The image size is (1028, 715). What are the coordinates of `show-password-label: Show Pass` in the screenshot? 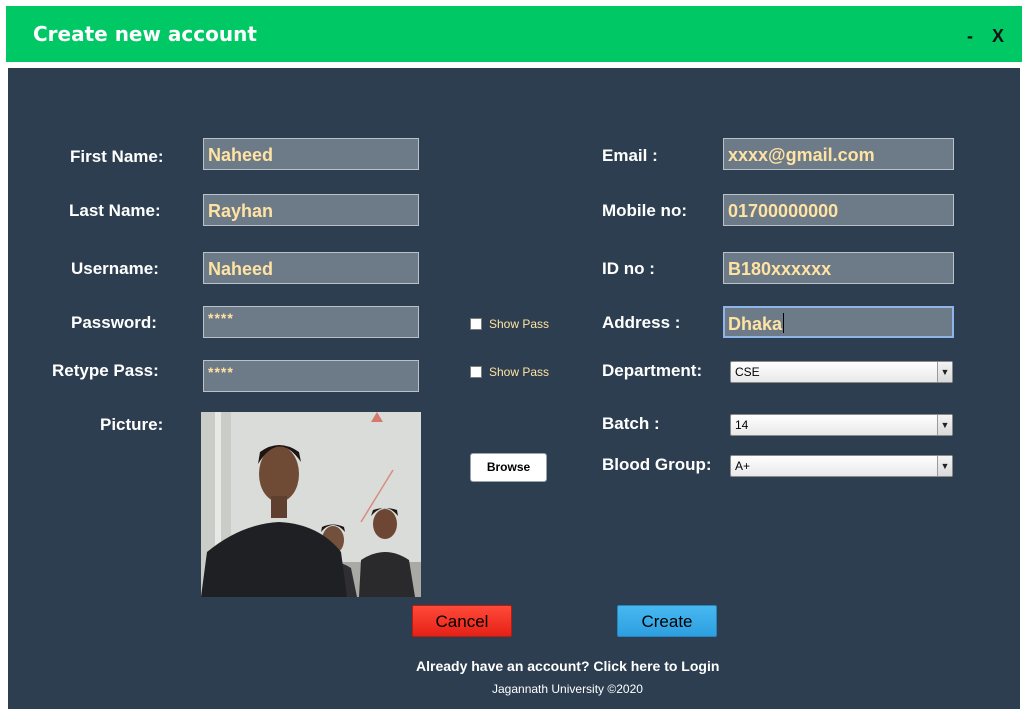 It's located at (519, 324).